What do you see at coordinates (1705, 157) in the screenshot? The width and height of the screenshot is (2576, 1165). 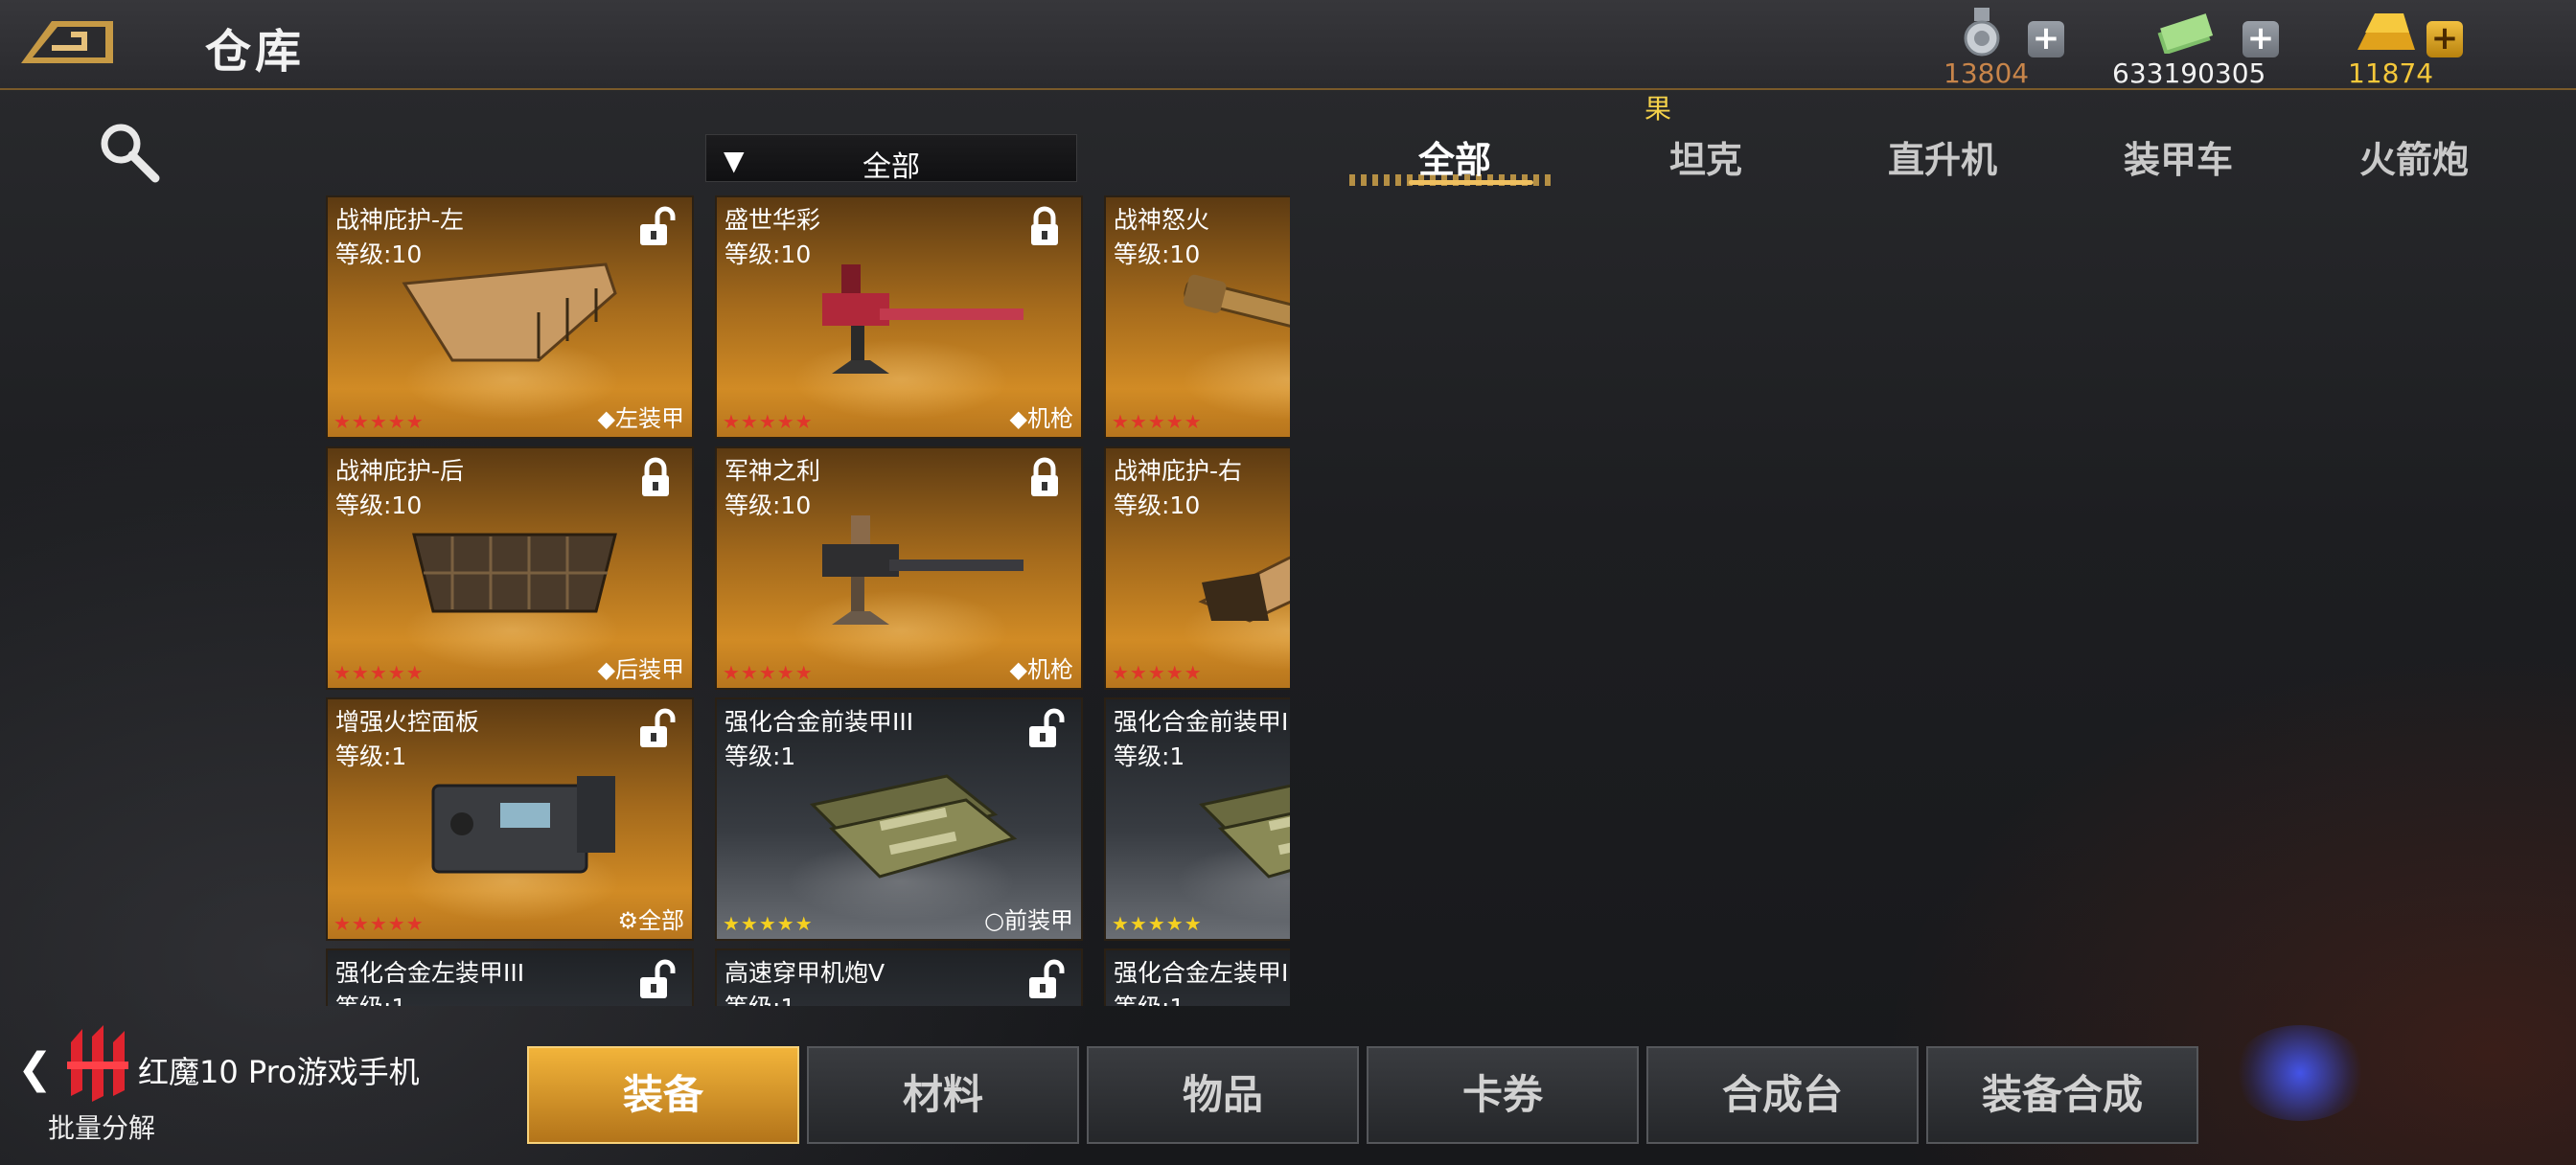 I see `tab-tank: 坦克` at bounding box center [1705, 157].